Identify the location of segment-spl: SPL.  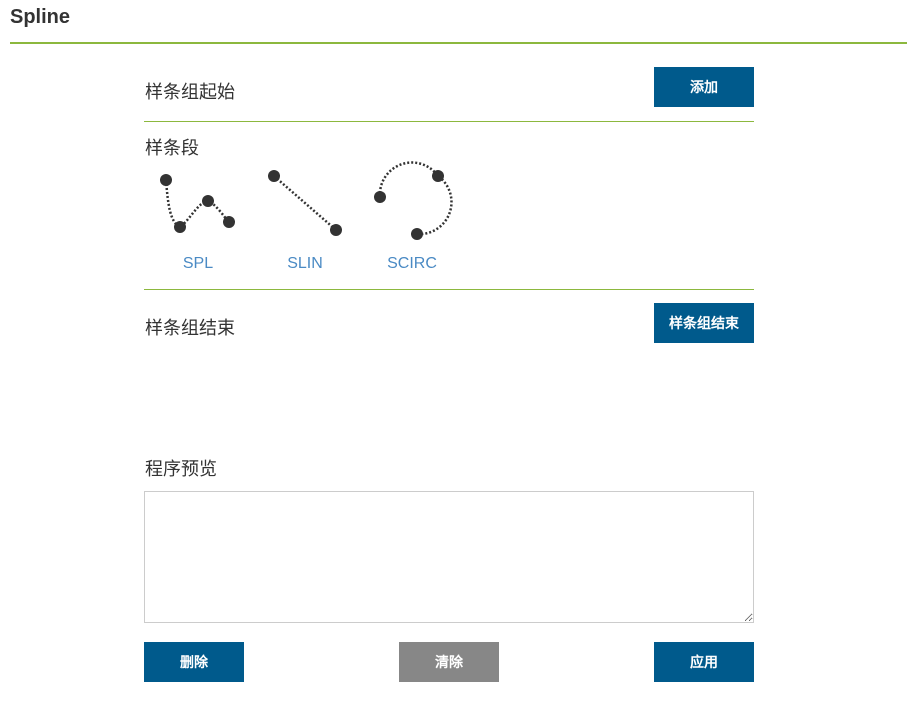
(199, 220).